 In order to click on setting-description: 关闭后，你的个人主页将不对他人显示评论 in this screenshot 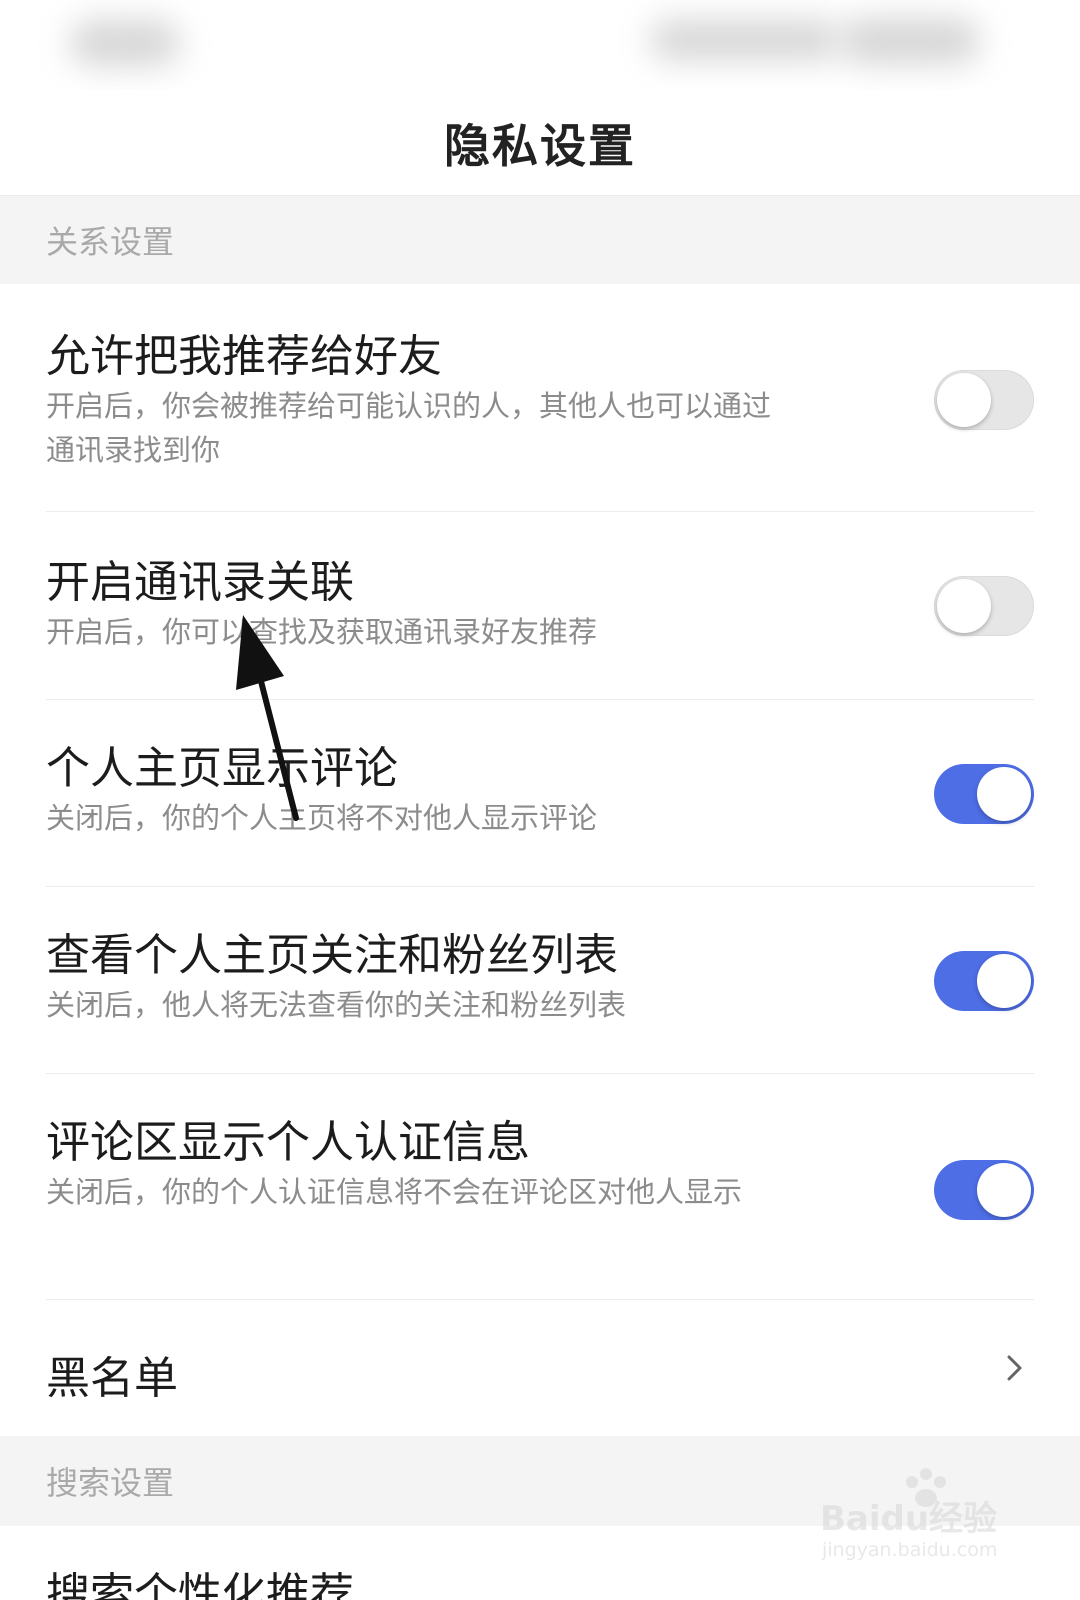, I will do `click(322, 818)`.